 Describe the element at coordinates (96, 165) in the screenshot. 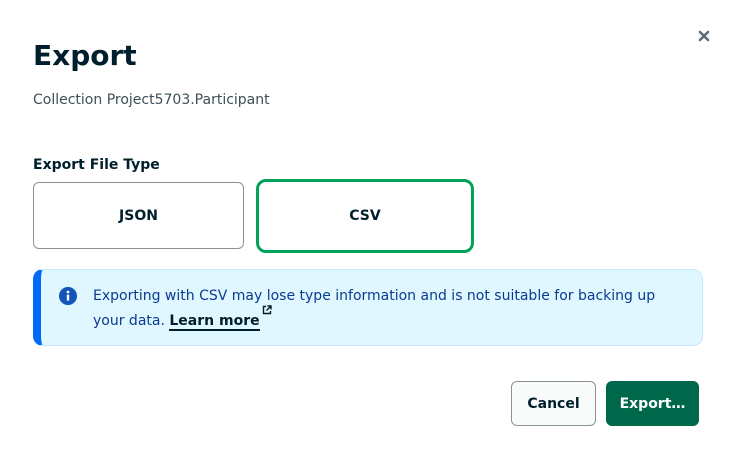

I see `export-file-type-label: Export File Type` at that location.